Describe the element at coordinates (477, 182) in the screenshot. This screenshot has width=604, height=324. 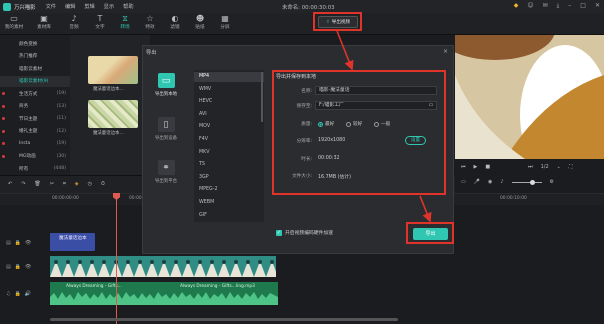
I see `mic-icon: 🎤` at that location.